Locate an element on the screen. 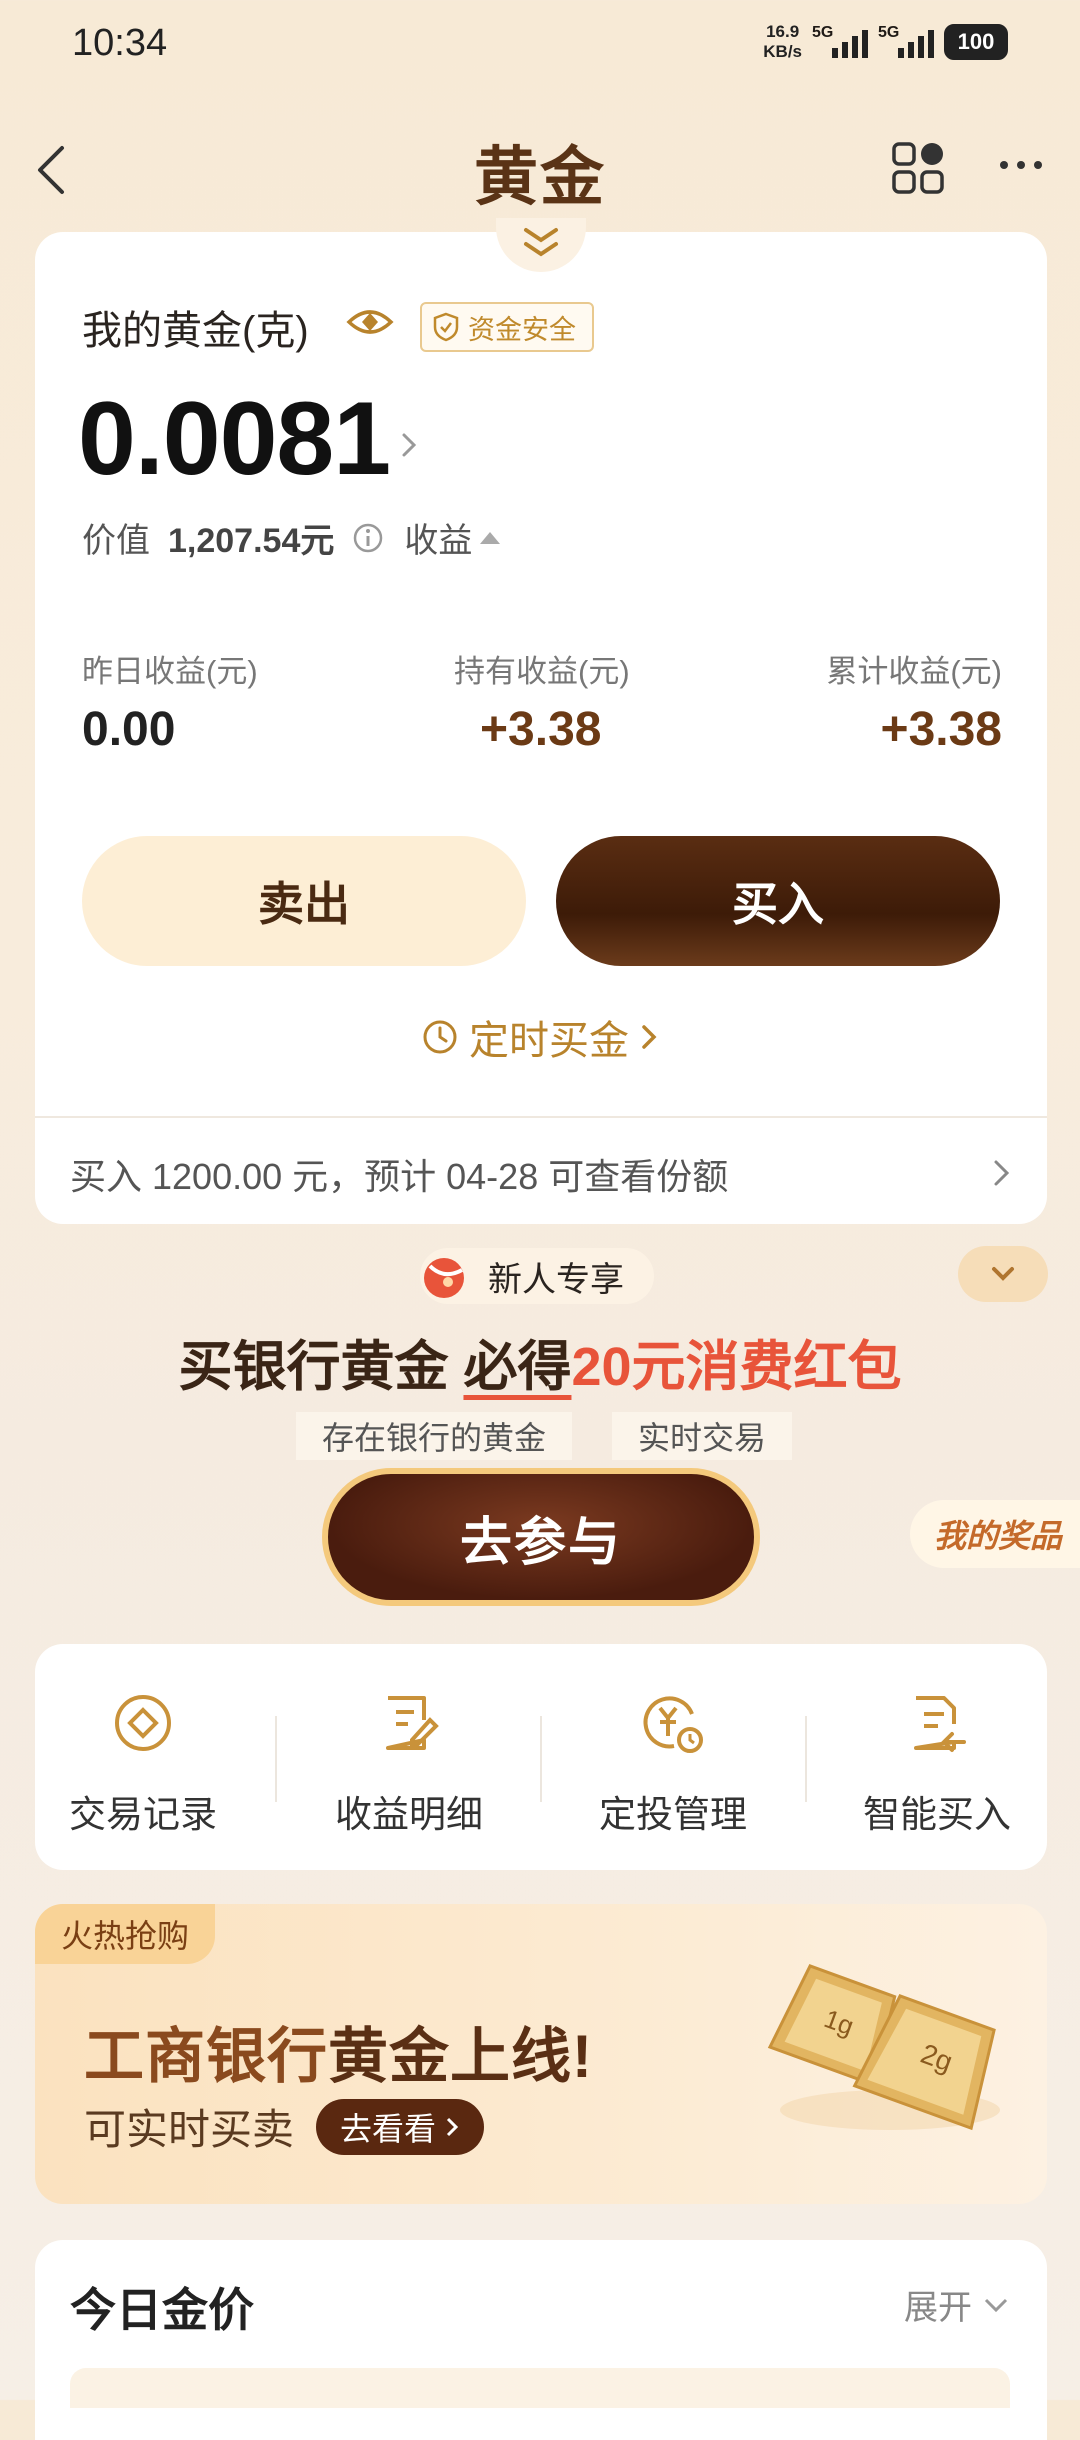 Image resolution: width=1080 pixels, height=2440 pixels. shield-check-icon is located at coordinates (446, 327).